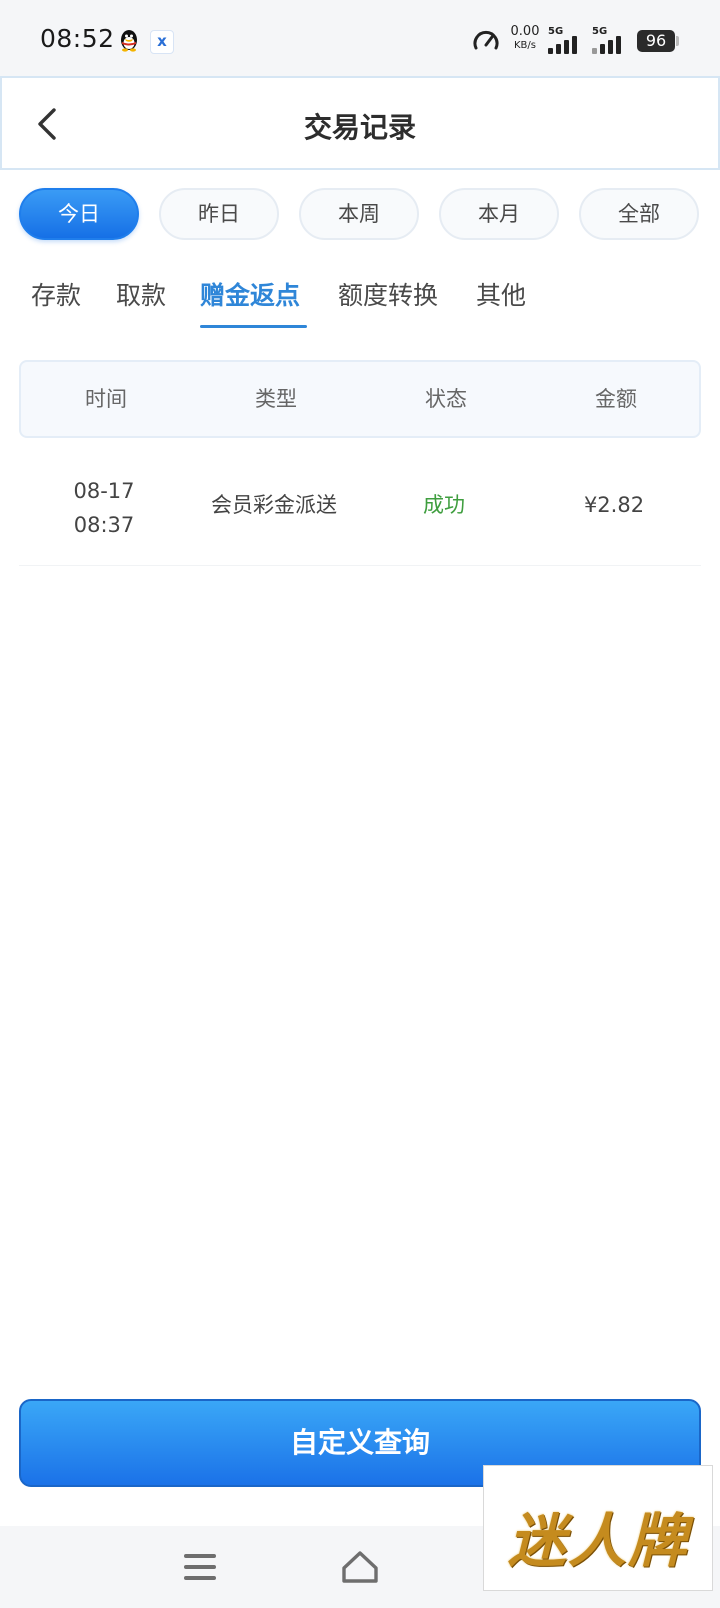  What do you see at coordinates (253, 326) in the screenshot?
I see `active-tab-indicator` at bounding box center [253, 326].